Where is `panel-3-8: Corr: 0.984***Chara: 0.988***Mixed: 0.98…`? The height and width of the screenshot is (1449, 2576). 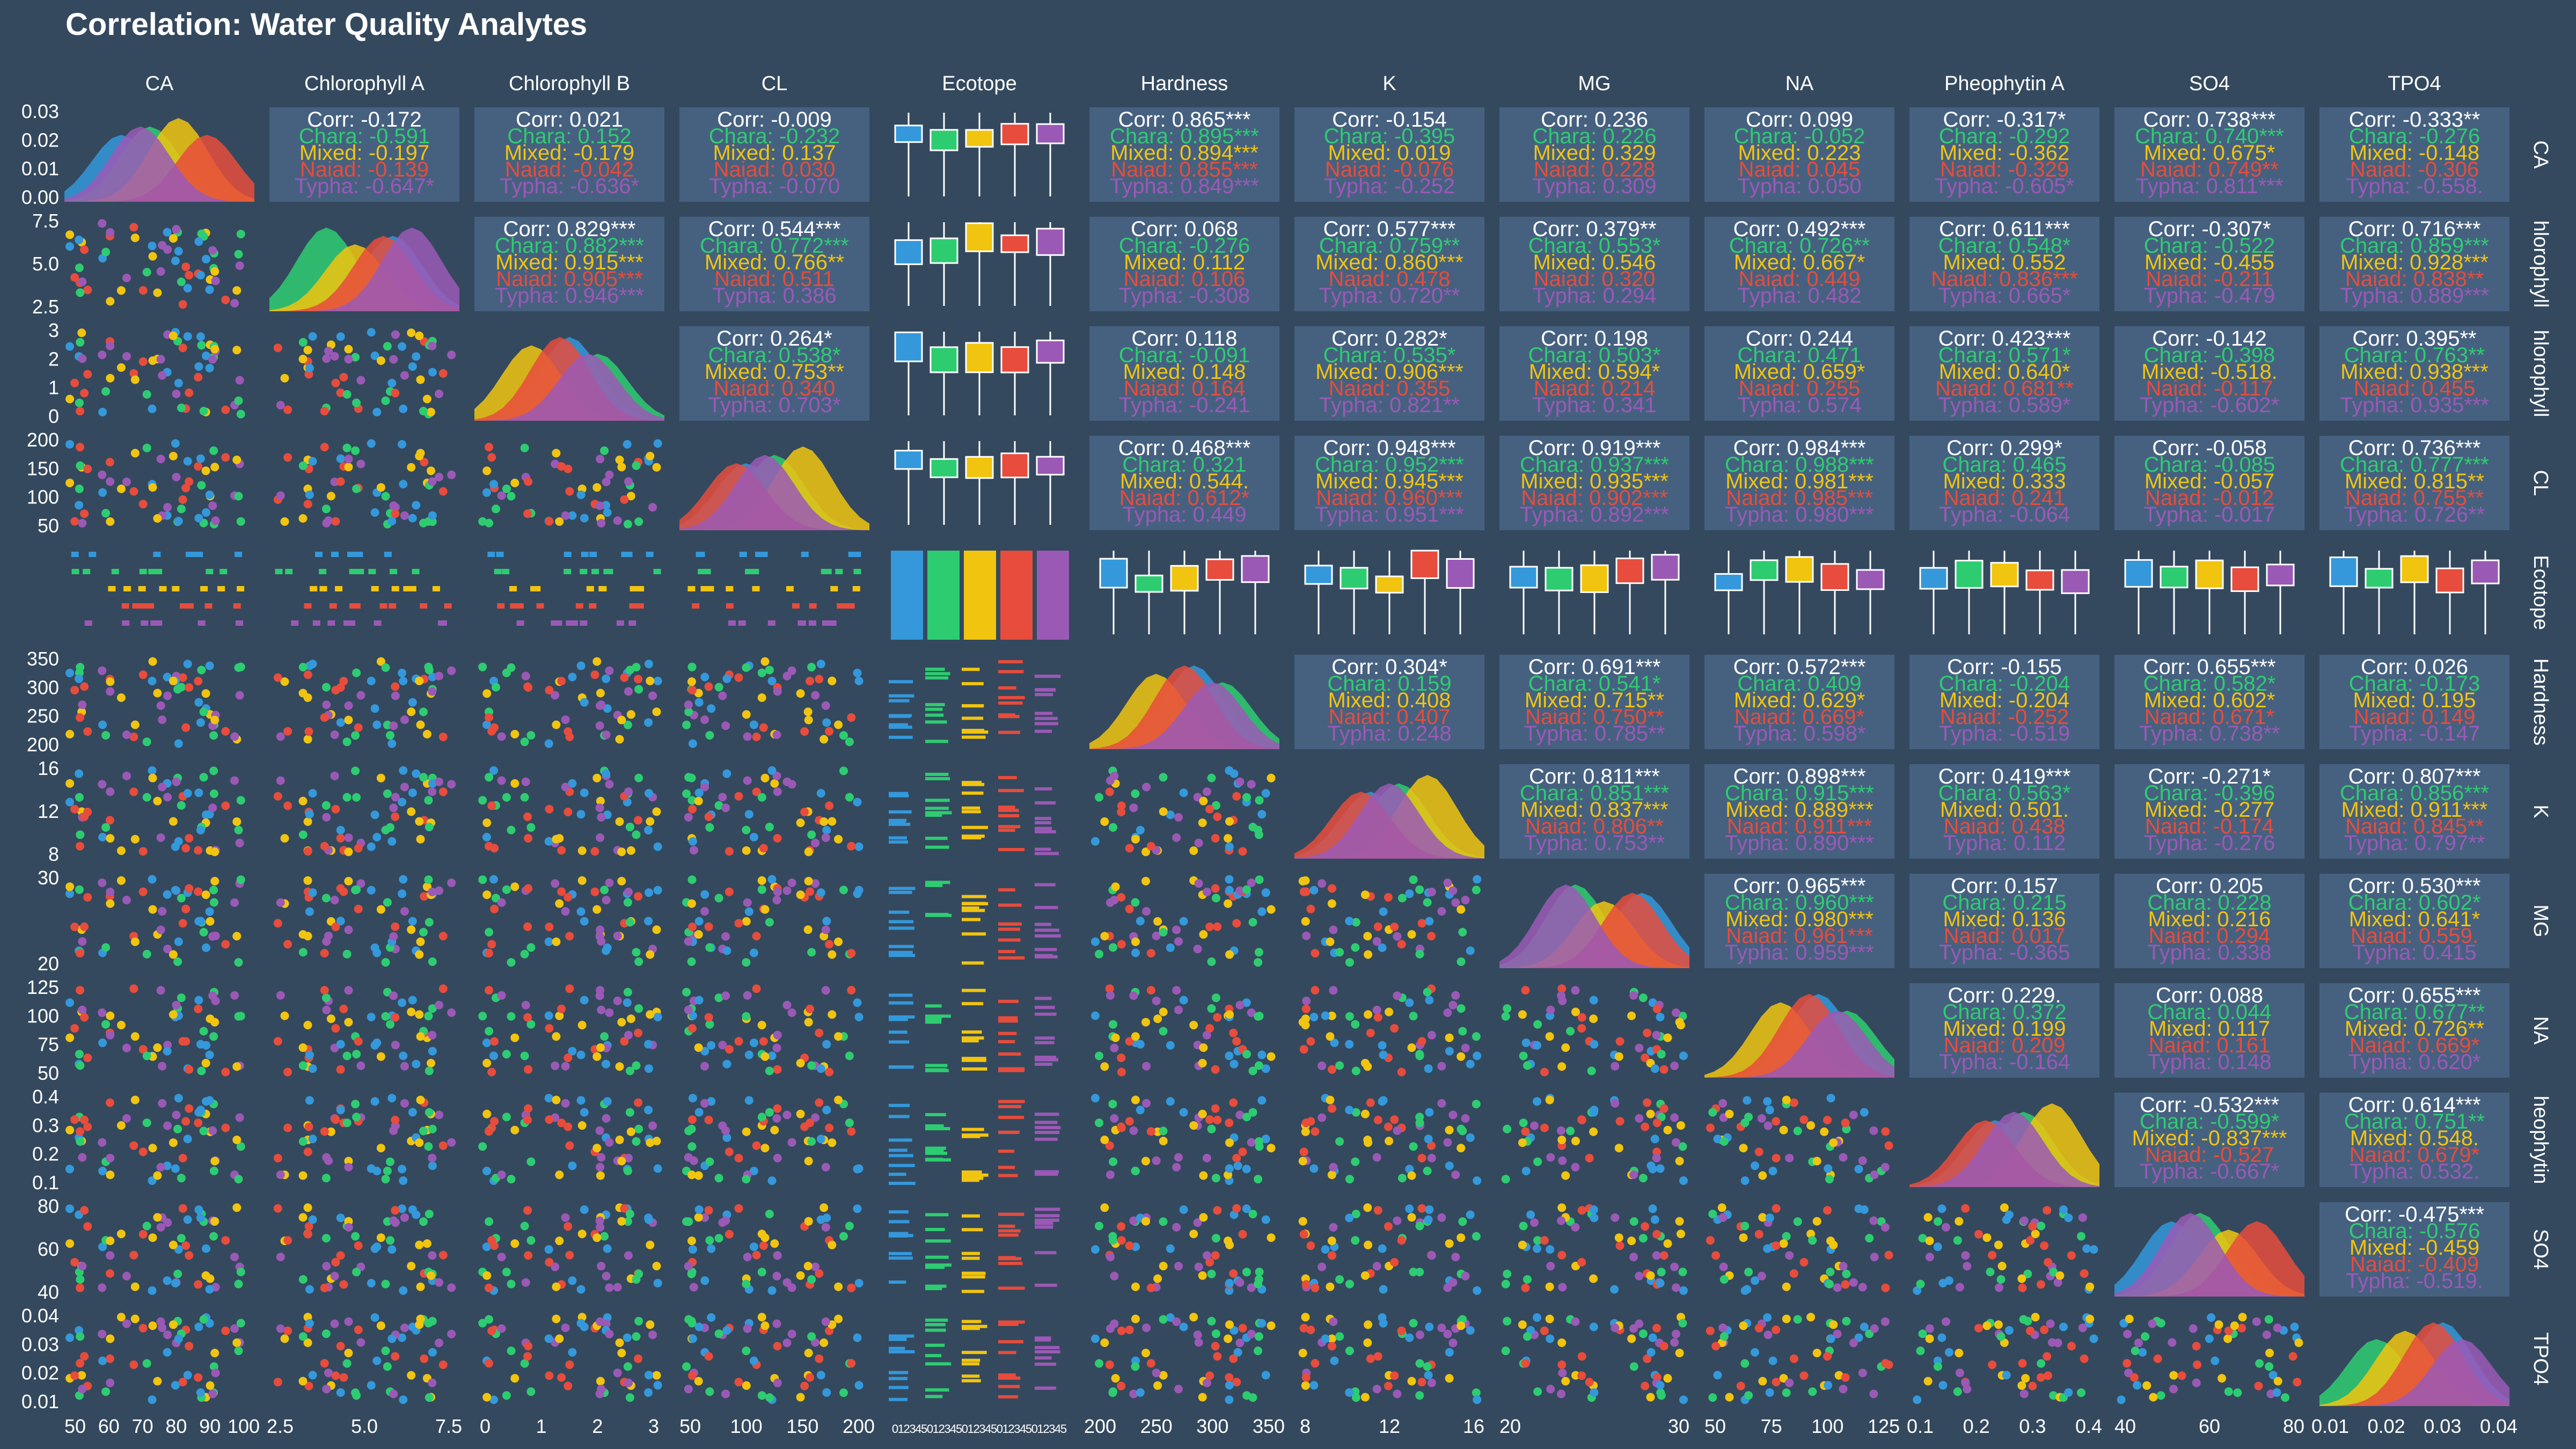 panel-3-8: Corr: 0.984***Chara: 0.988***Mixed: 0.98… is located at coordinates (1799, 483).